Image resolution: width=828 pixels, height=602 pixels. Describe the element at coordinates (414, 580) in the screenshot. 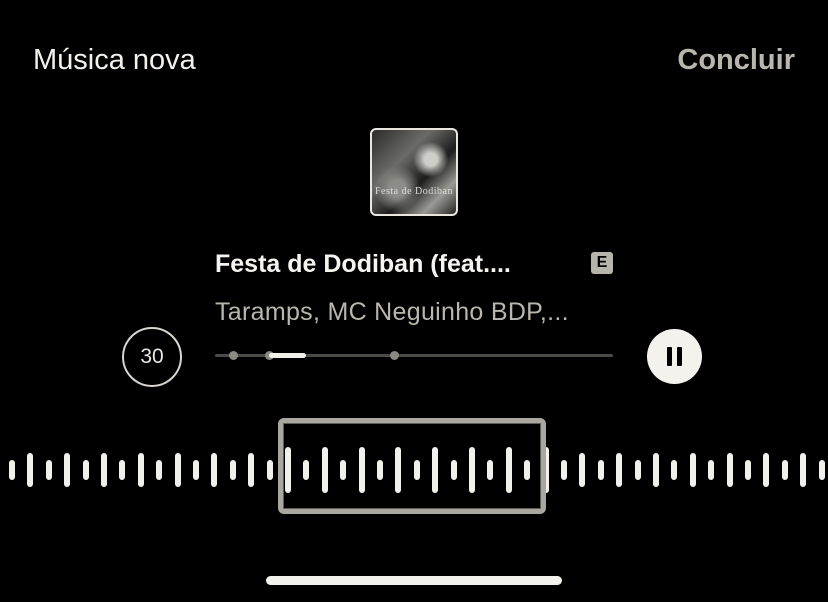

I see `home-indicator` at that location.